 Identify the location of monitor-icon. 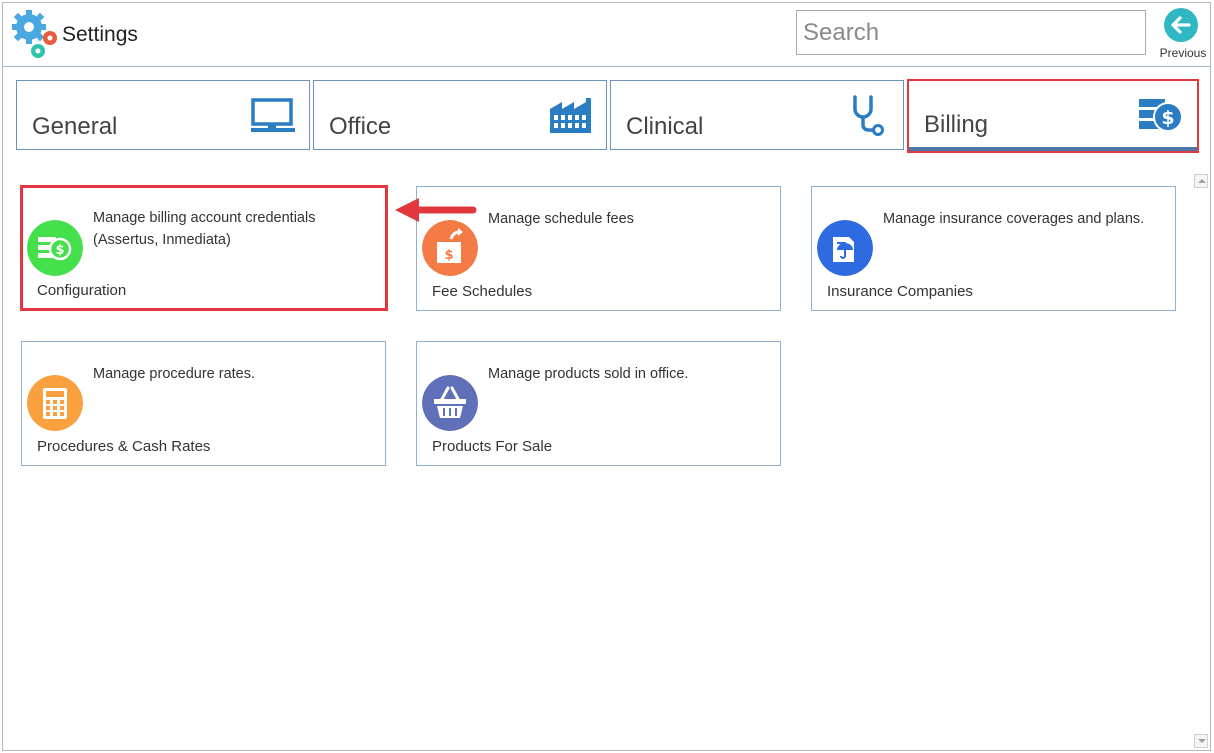
(273, 115).